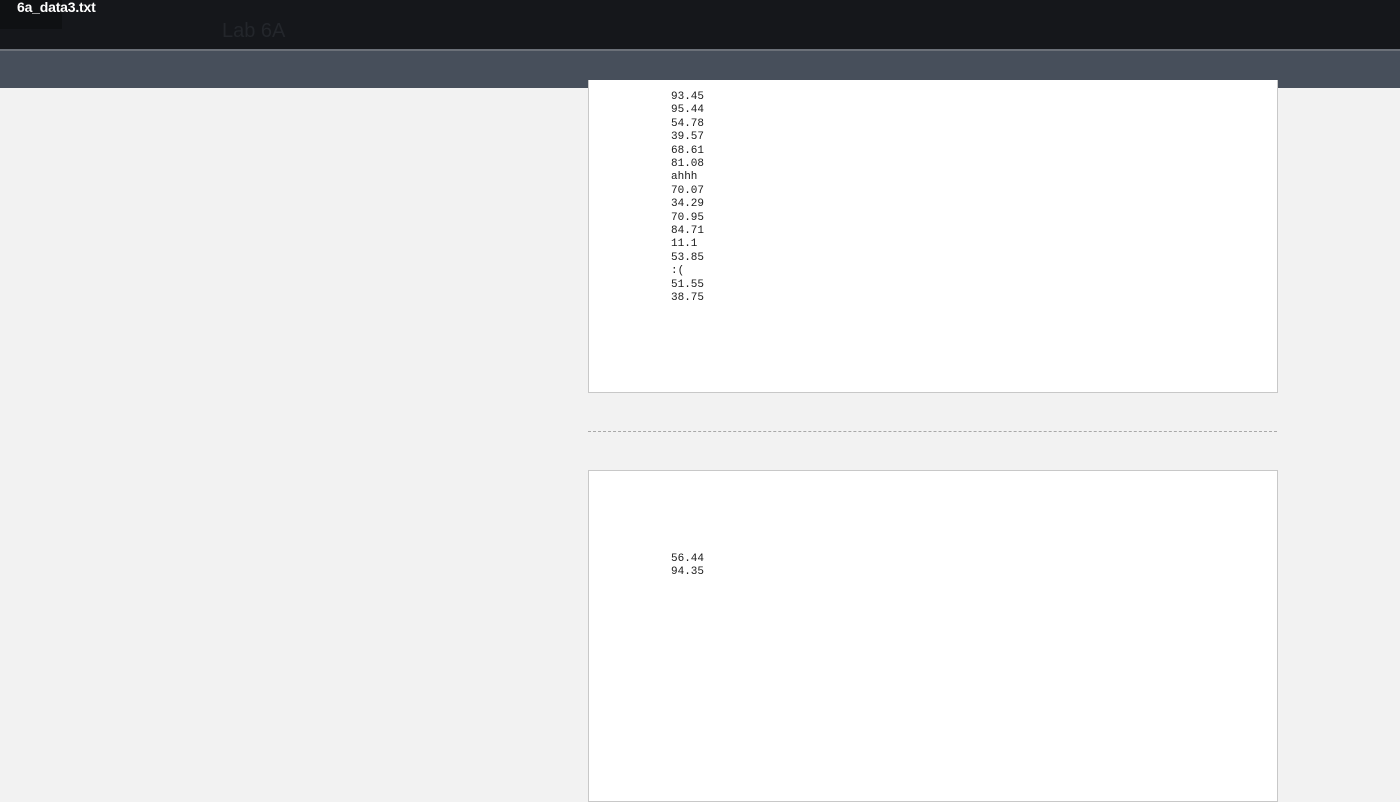 The height and width of the screenshot is (802, 1400). I want to click on data-line: 70.07, so click(688, 190).